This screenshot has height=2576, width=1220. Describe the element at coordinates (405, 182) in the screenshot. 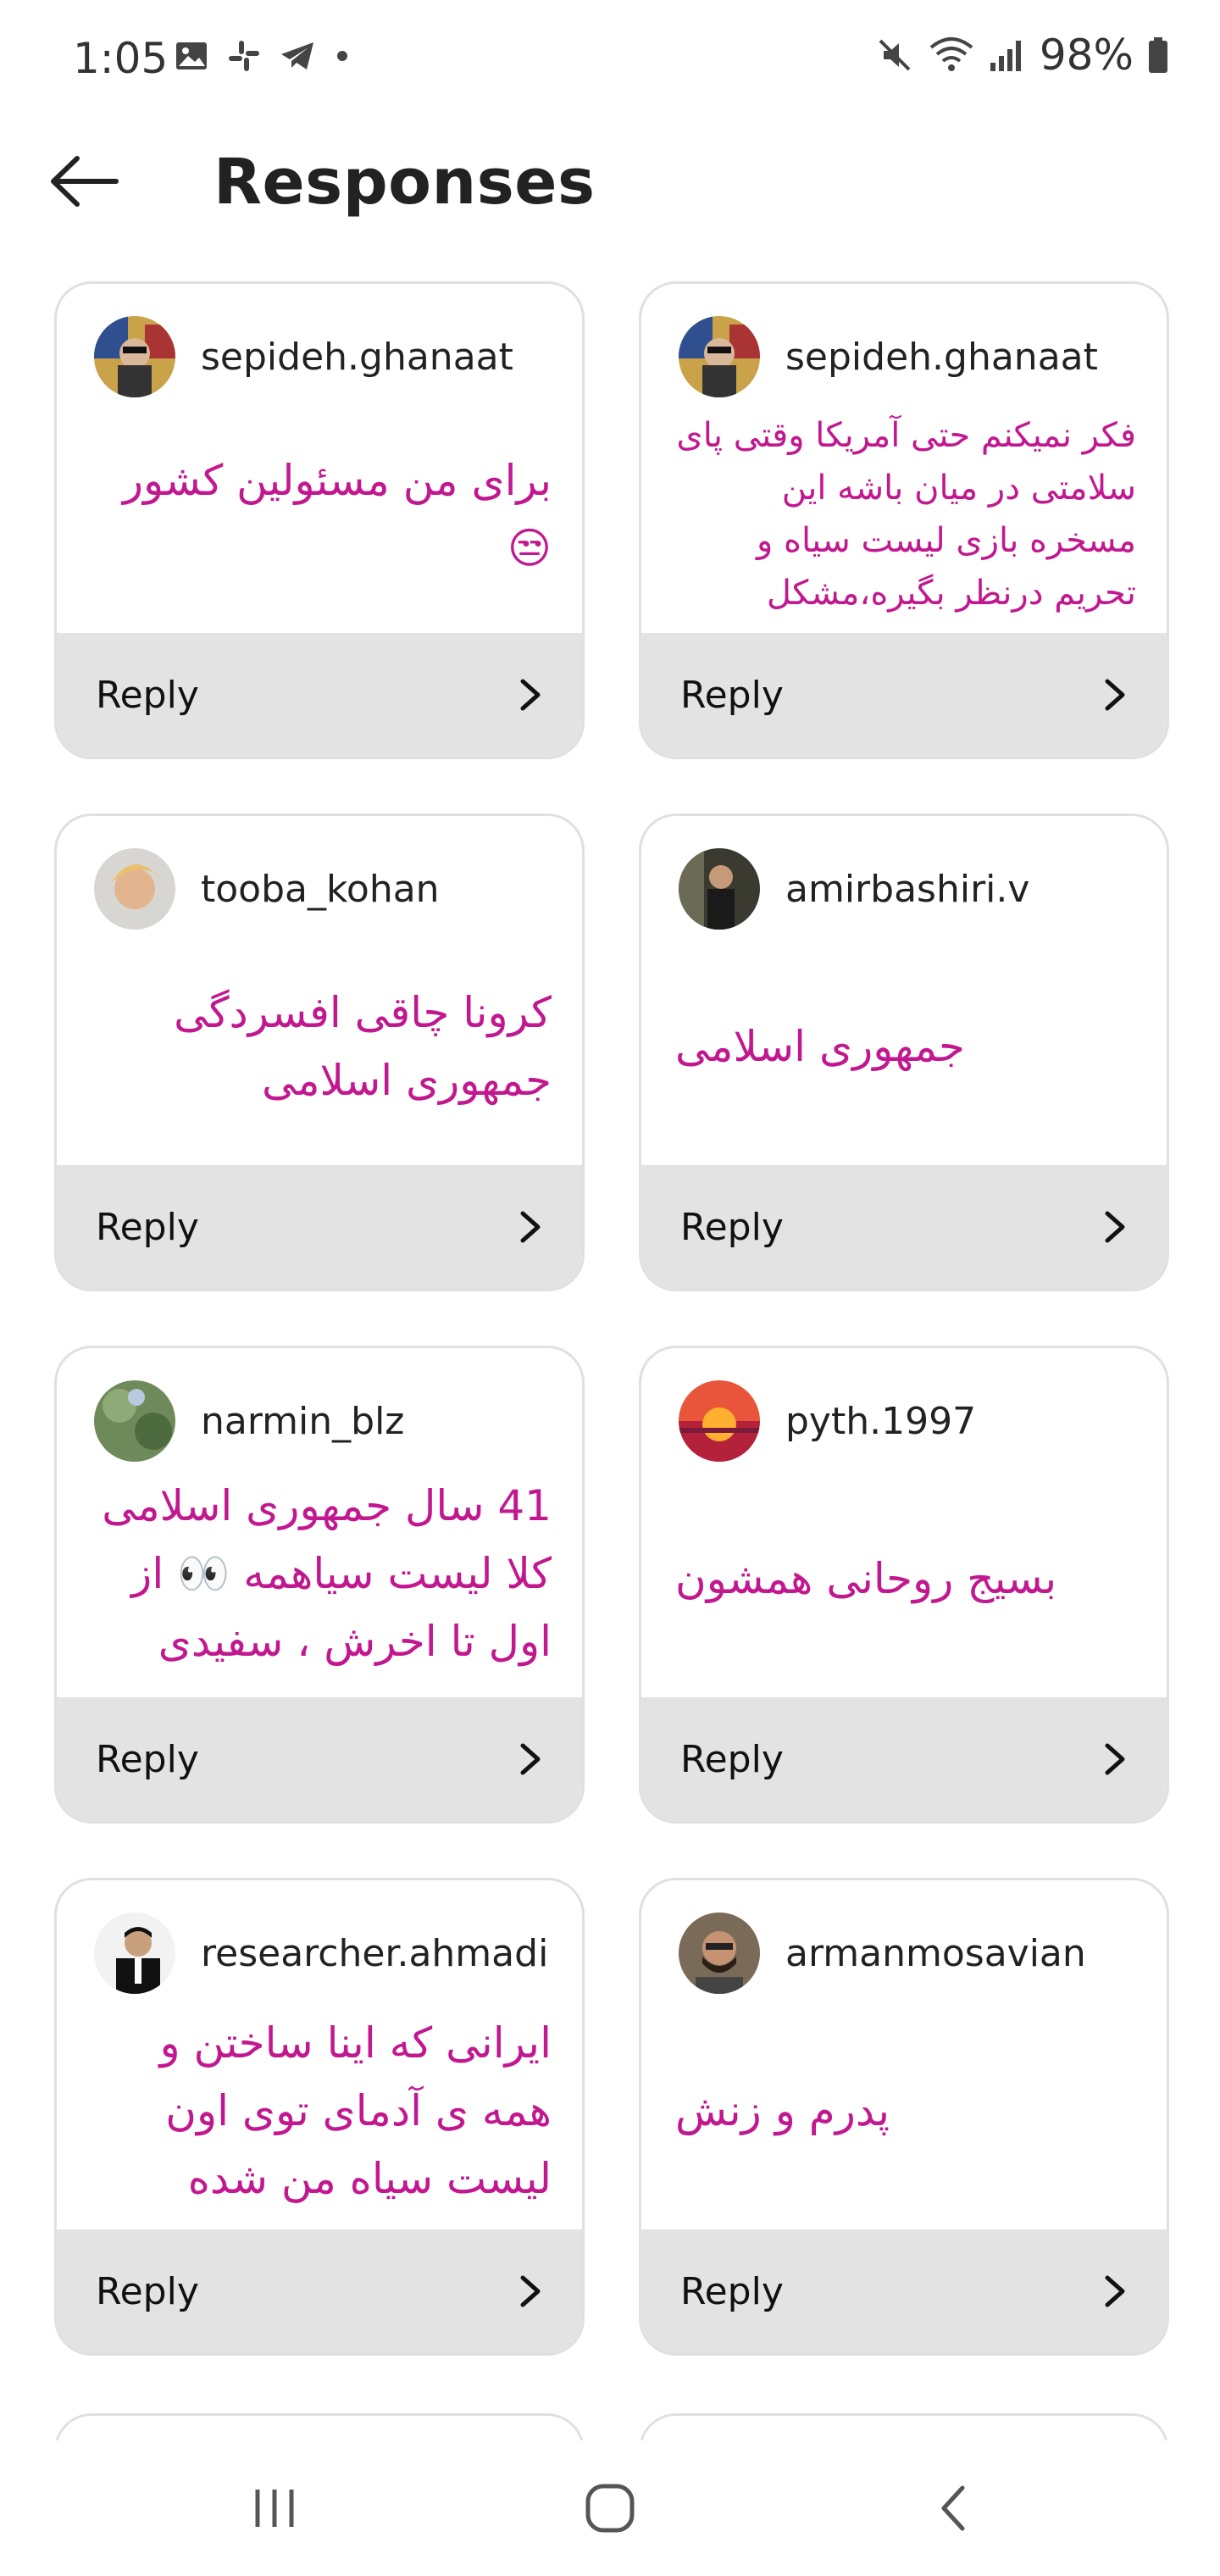

I see `page-title: Responses` at that location.